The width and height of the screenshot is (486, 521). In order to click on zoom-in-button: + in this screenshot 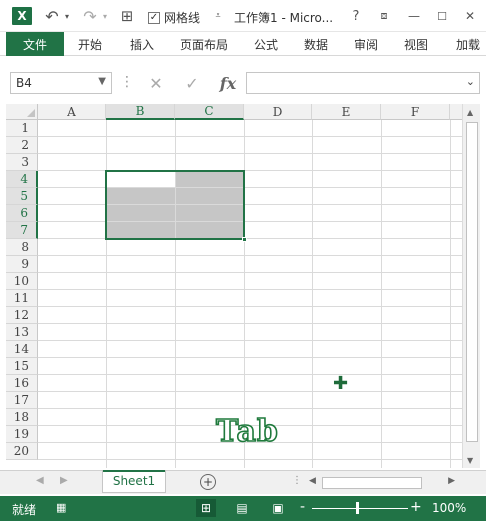, I will do `click(416, 507)`.